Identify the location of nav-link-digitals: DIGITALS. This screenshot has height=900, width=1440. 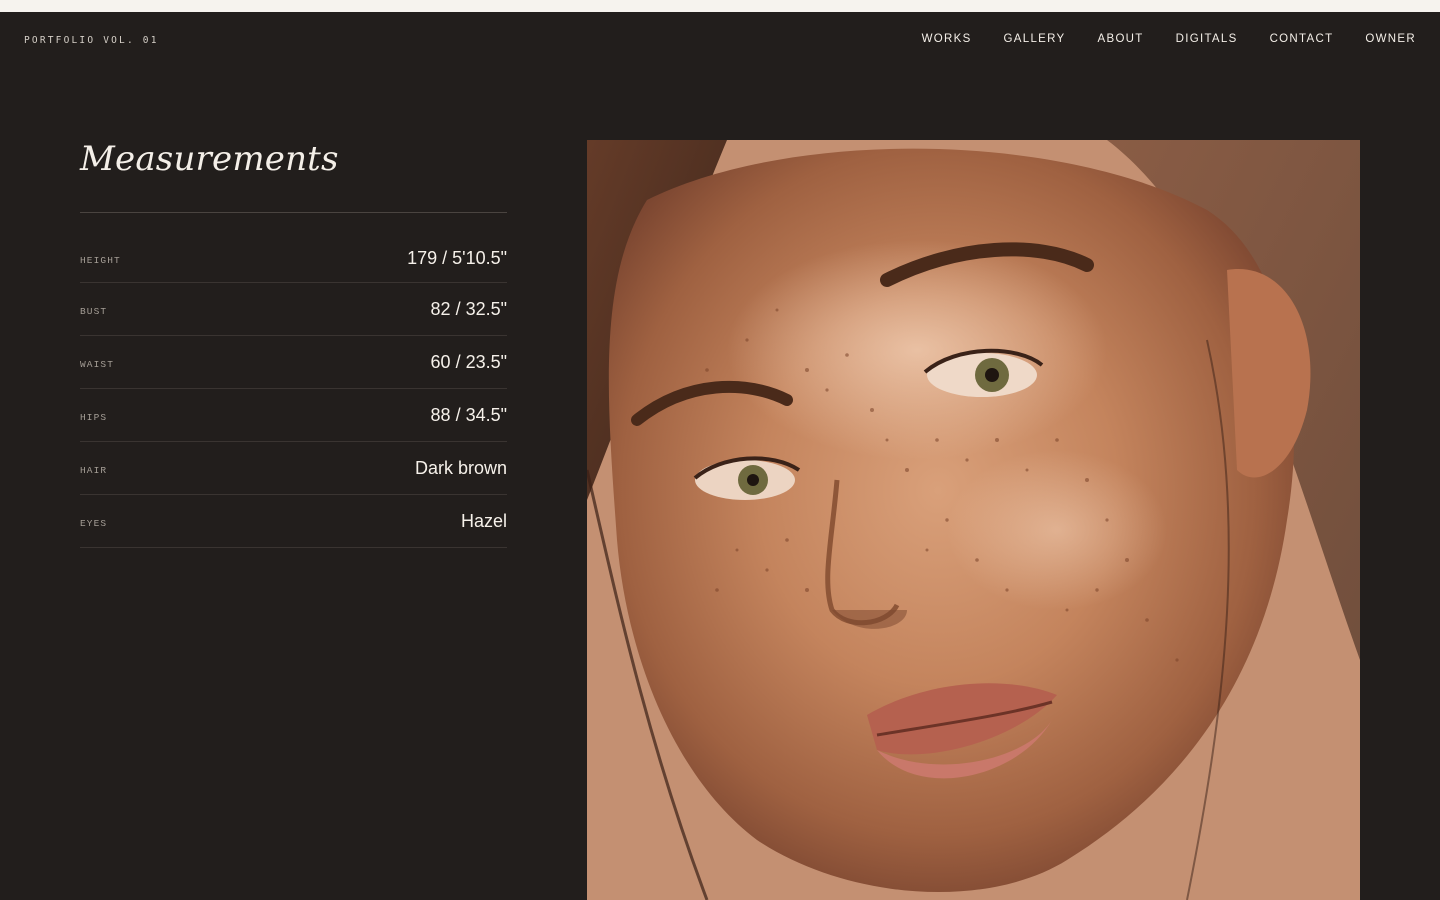
(1207, 39).